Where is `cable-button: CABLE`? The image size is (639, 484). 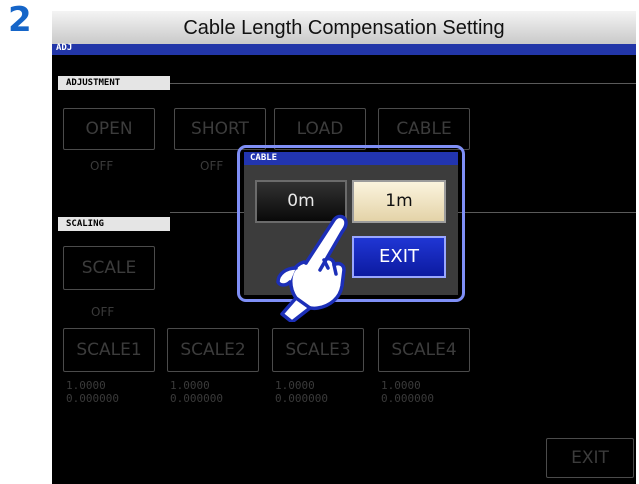
cable-button: CABLE is located at coordinates (424, 129).